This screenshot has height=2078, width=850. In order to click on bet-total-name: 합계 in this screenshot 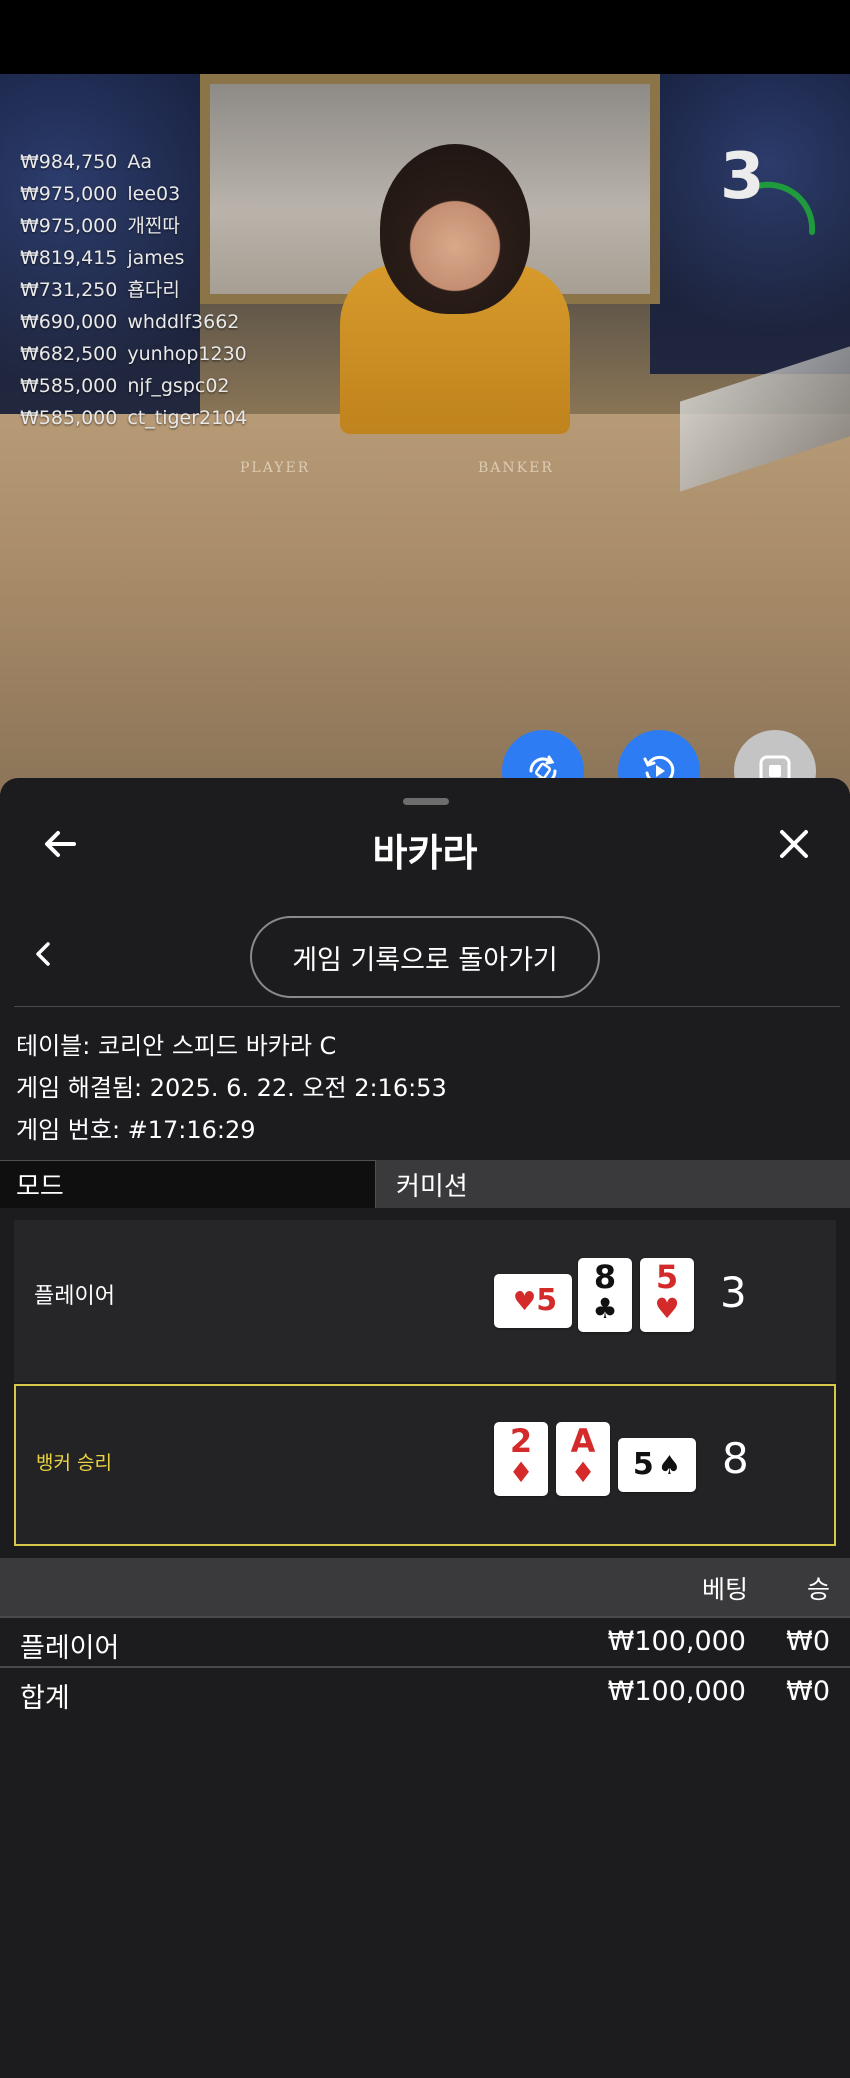, I will do `click(45, 1698)`.